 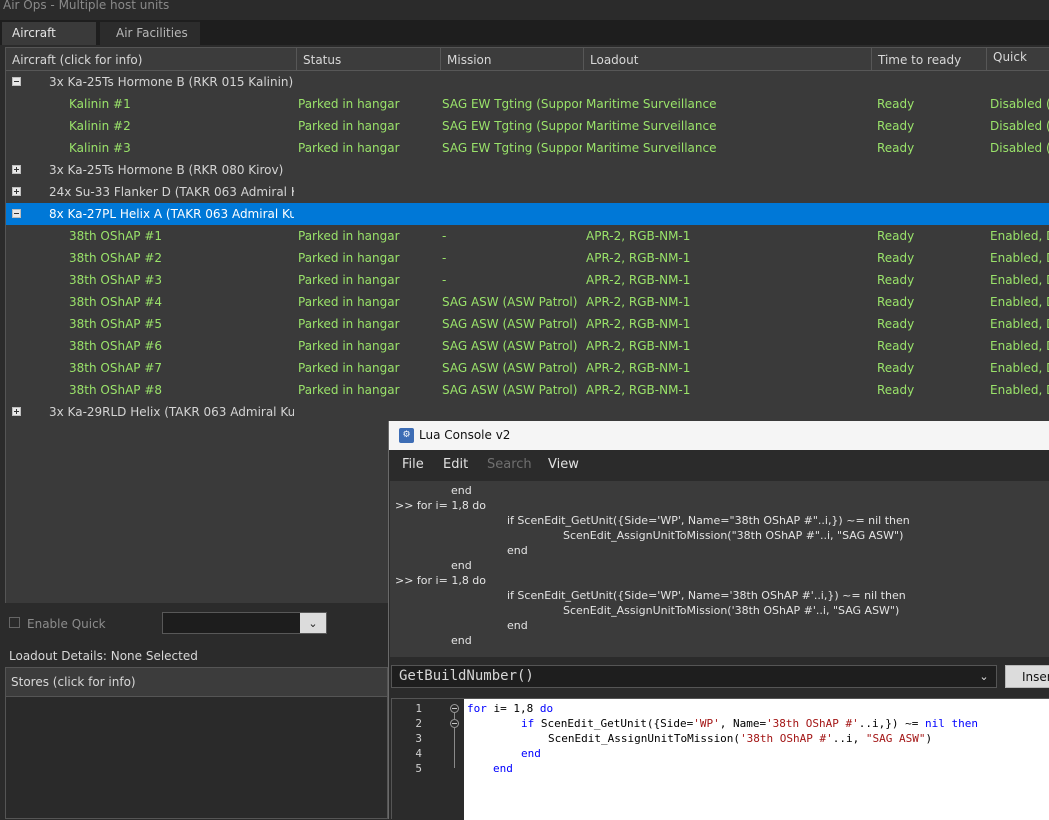 What do you see at coordinates (728, 59) in the screenshot?
I see `column-header-loadout: Loadout` at bounding box center [728, 59].